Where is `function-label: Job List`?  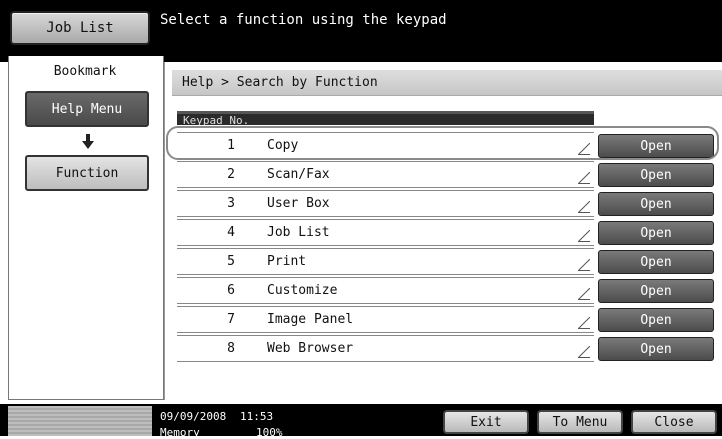
function-label: Job List is located at coordinates (298, 232).